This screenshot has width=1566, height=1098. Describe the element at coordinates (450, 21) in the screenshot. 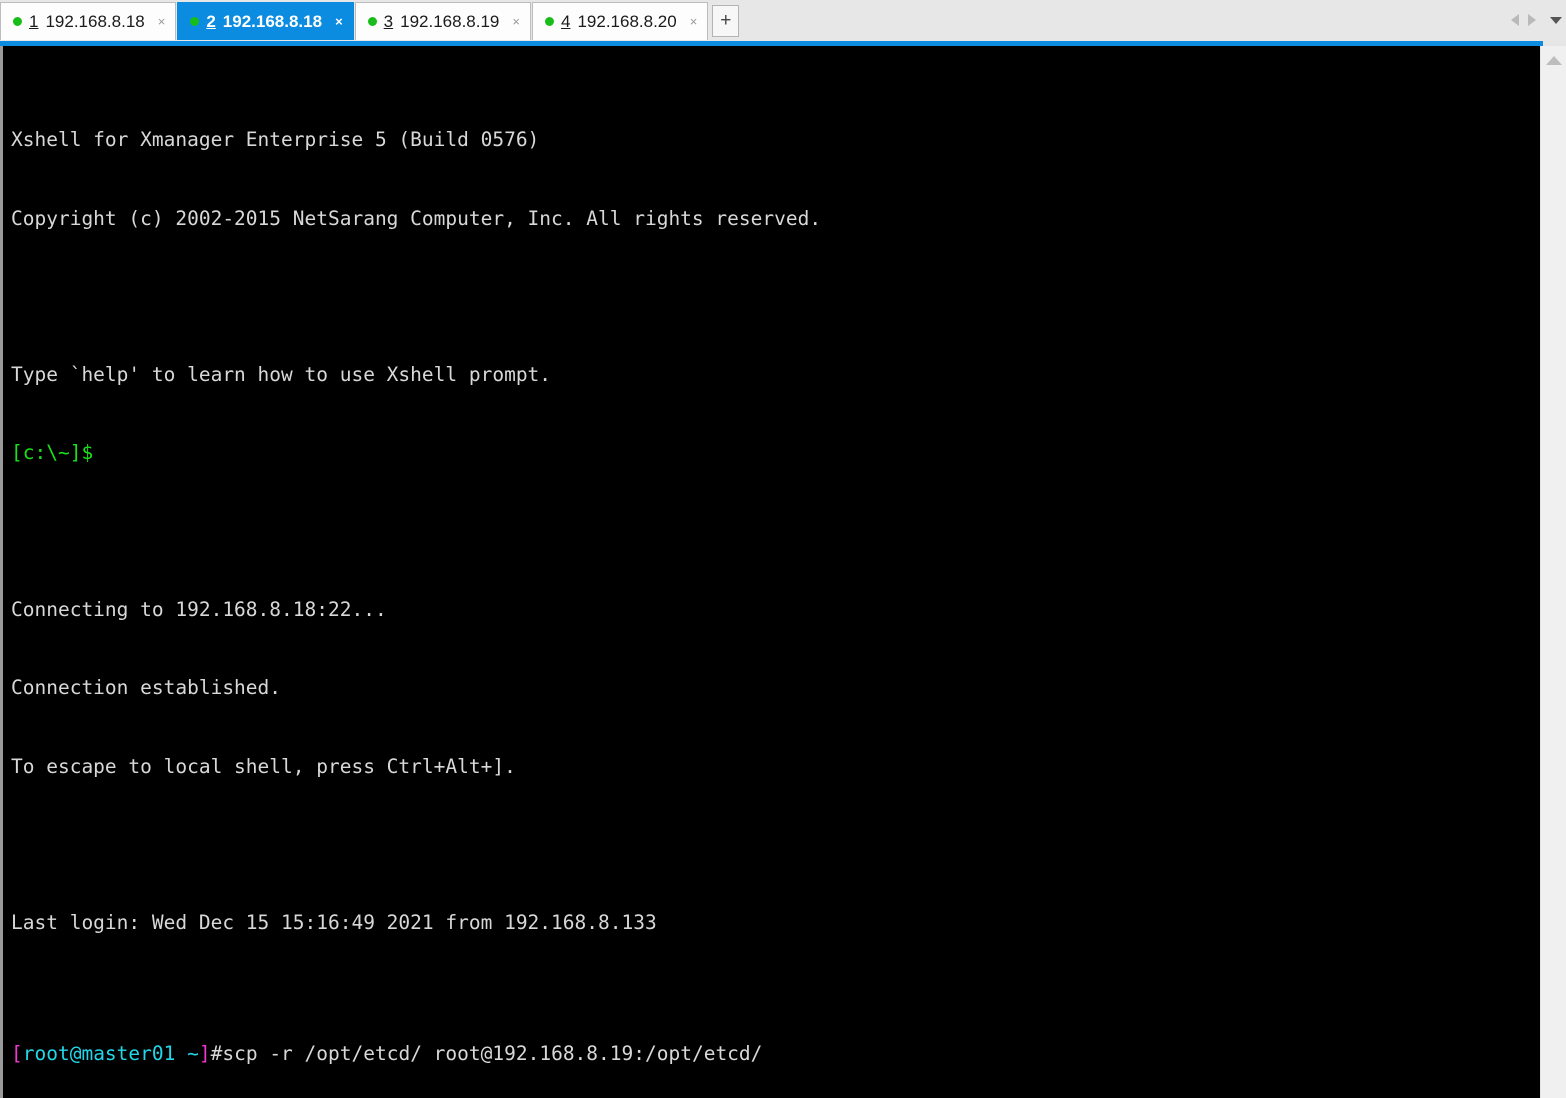

I see `tab-label: 192.168.8.19` at that location.